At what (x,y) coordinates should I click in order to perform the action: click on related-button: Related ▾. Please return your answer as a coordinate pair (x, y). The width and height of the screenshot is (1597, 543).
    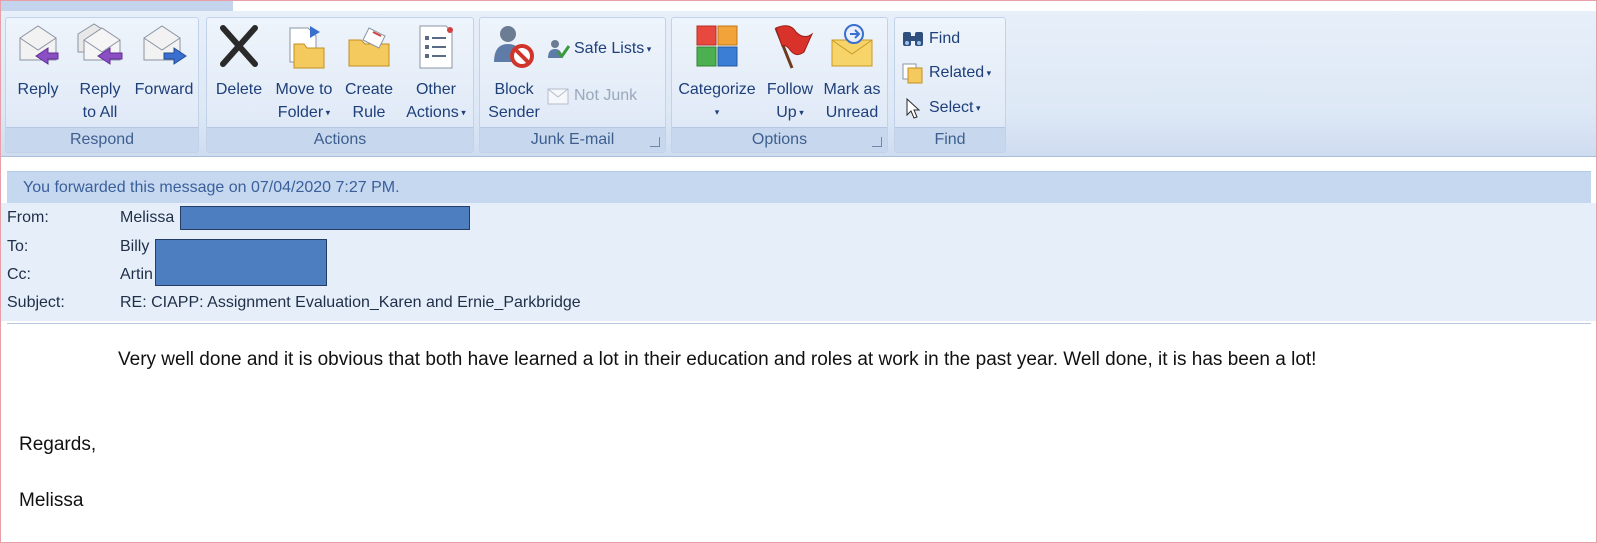
    Looking at the image, I should click on (946, 73).